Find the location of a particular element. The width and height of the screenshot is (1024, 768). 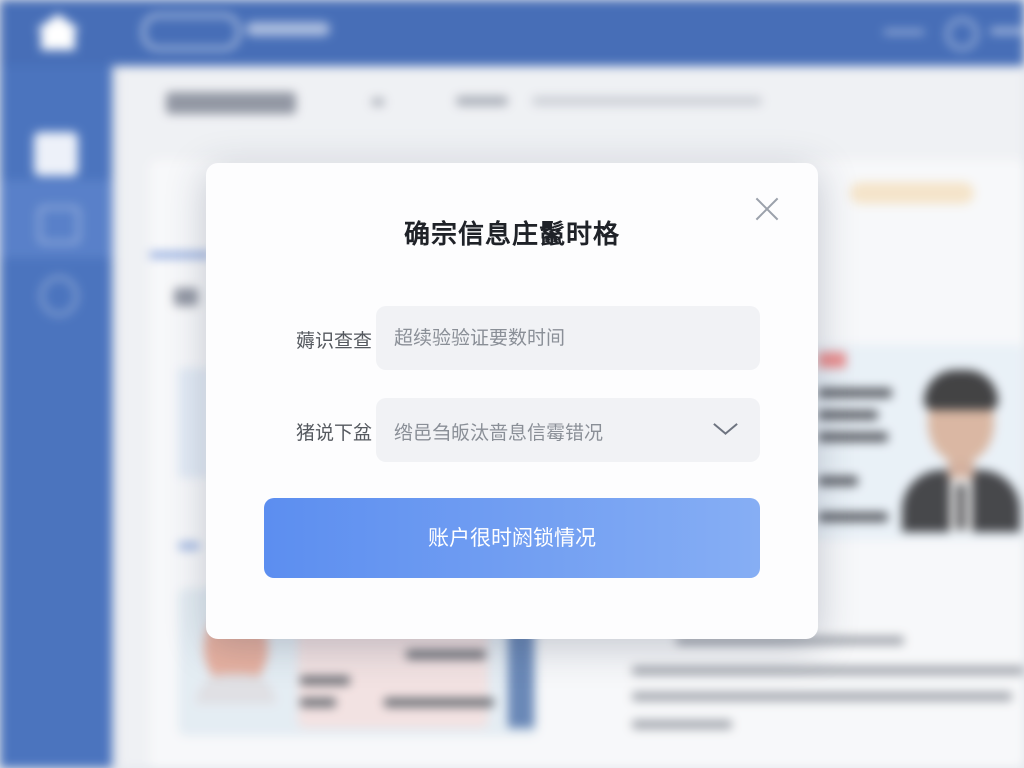

text-input is located at coordinates (568, 338).